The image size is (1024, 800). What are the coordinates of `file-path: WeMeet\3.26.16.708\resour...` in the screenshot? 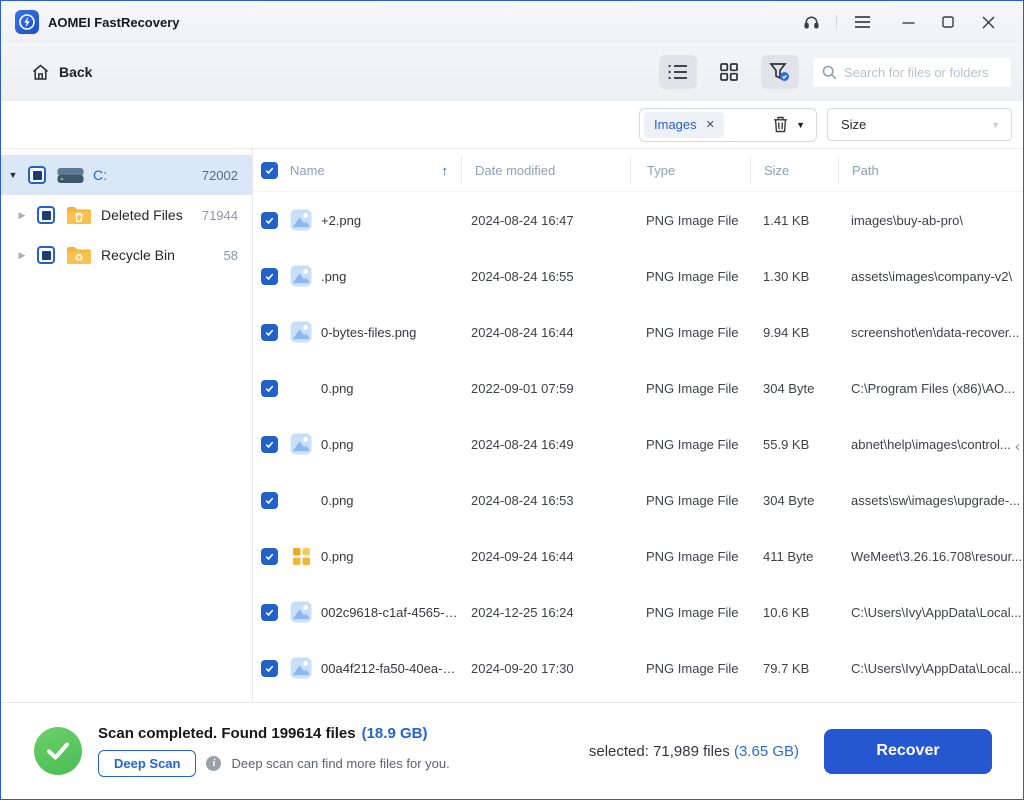 It's located at (937, 556).